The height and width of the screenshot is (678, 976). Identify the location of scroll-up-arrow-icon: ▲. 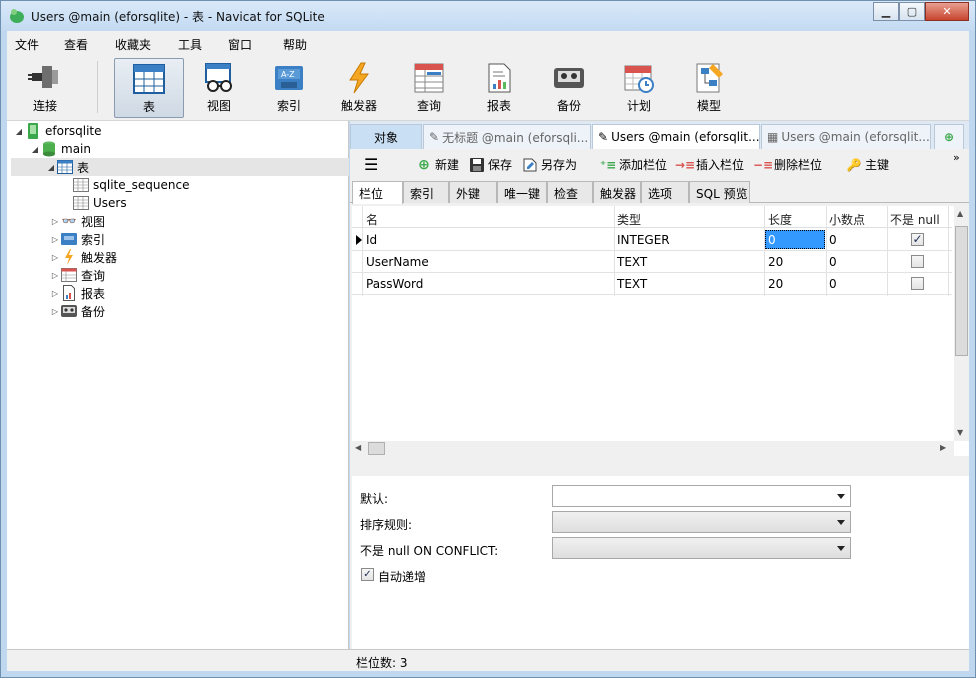
(960, 213).